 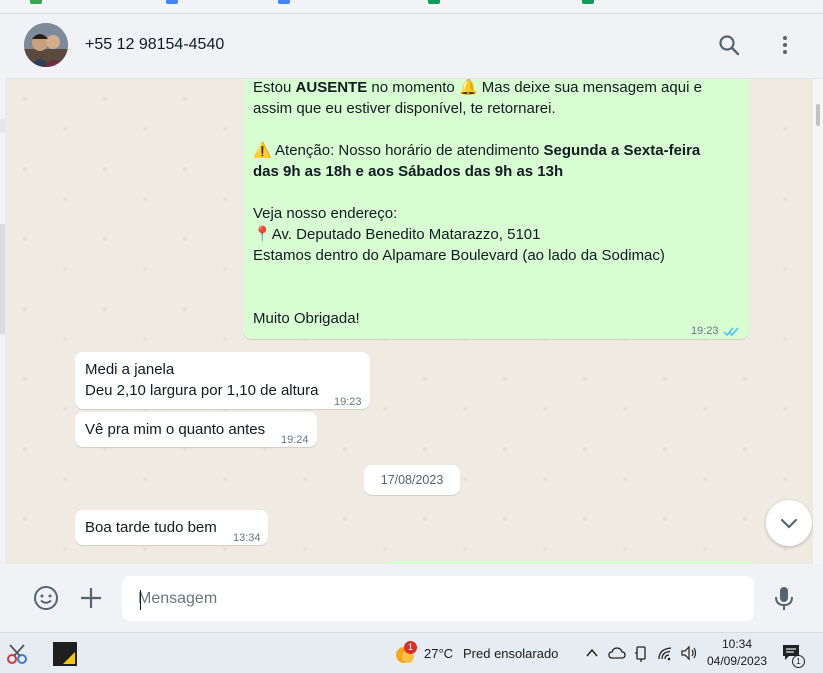 What do you see at coordinates (617, 655) in the screenshot?
I see `onedrive-cloud-icon` at bounding box center [617, 655].